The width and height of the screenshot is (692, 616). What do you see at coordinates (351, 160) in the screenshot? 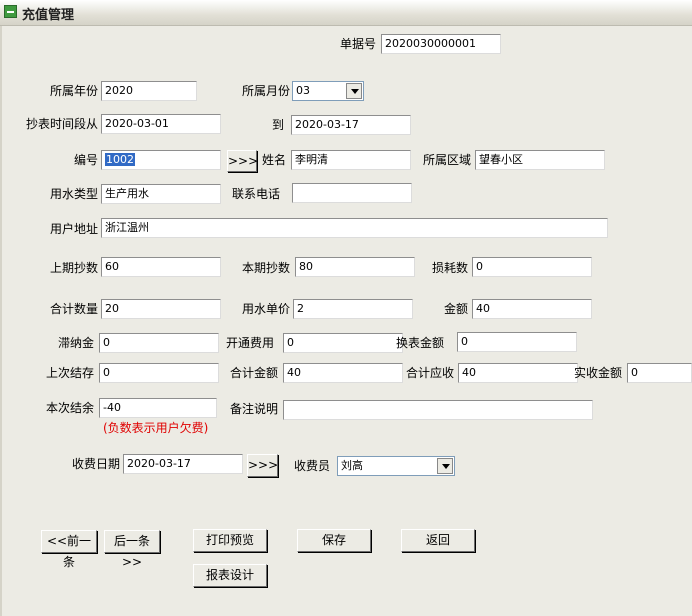
I see `name-field: 李明清` at bounding box center [351, 160].